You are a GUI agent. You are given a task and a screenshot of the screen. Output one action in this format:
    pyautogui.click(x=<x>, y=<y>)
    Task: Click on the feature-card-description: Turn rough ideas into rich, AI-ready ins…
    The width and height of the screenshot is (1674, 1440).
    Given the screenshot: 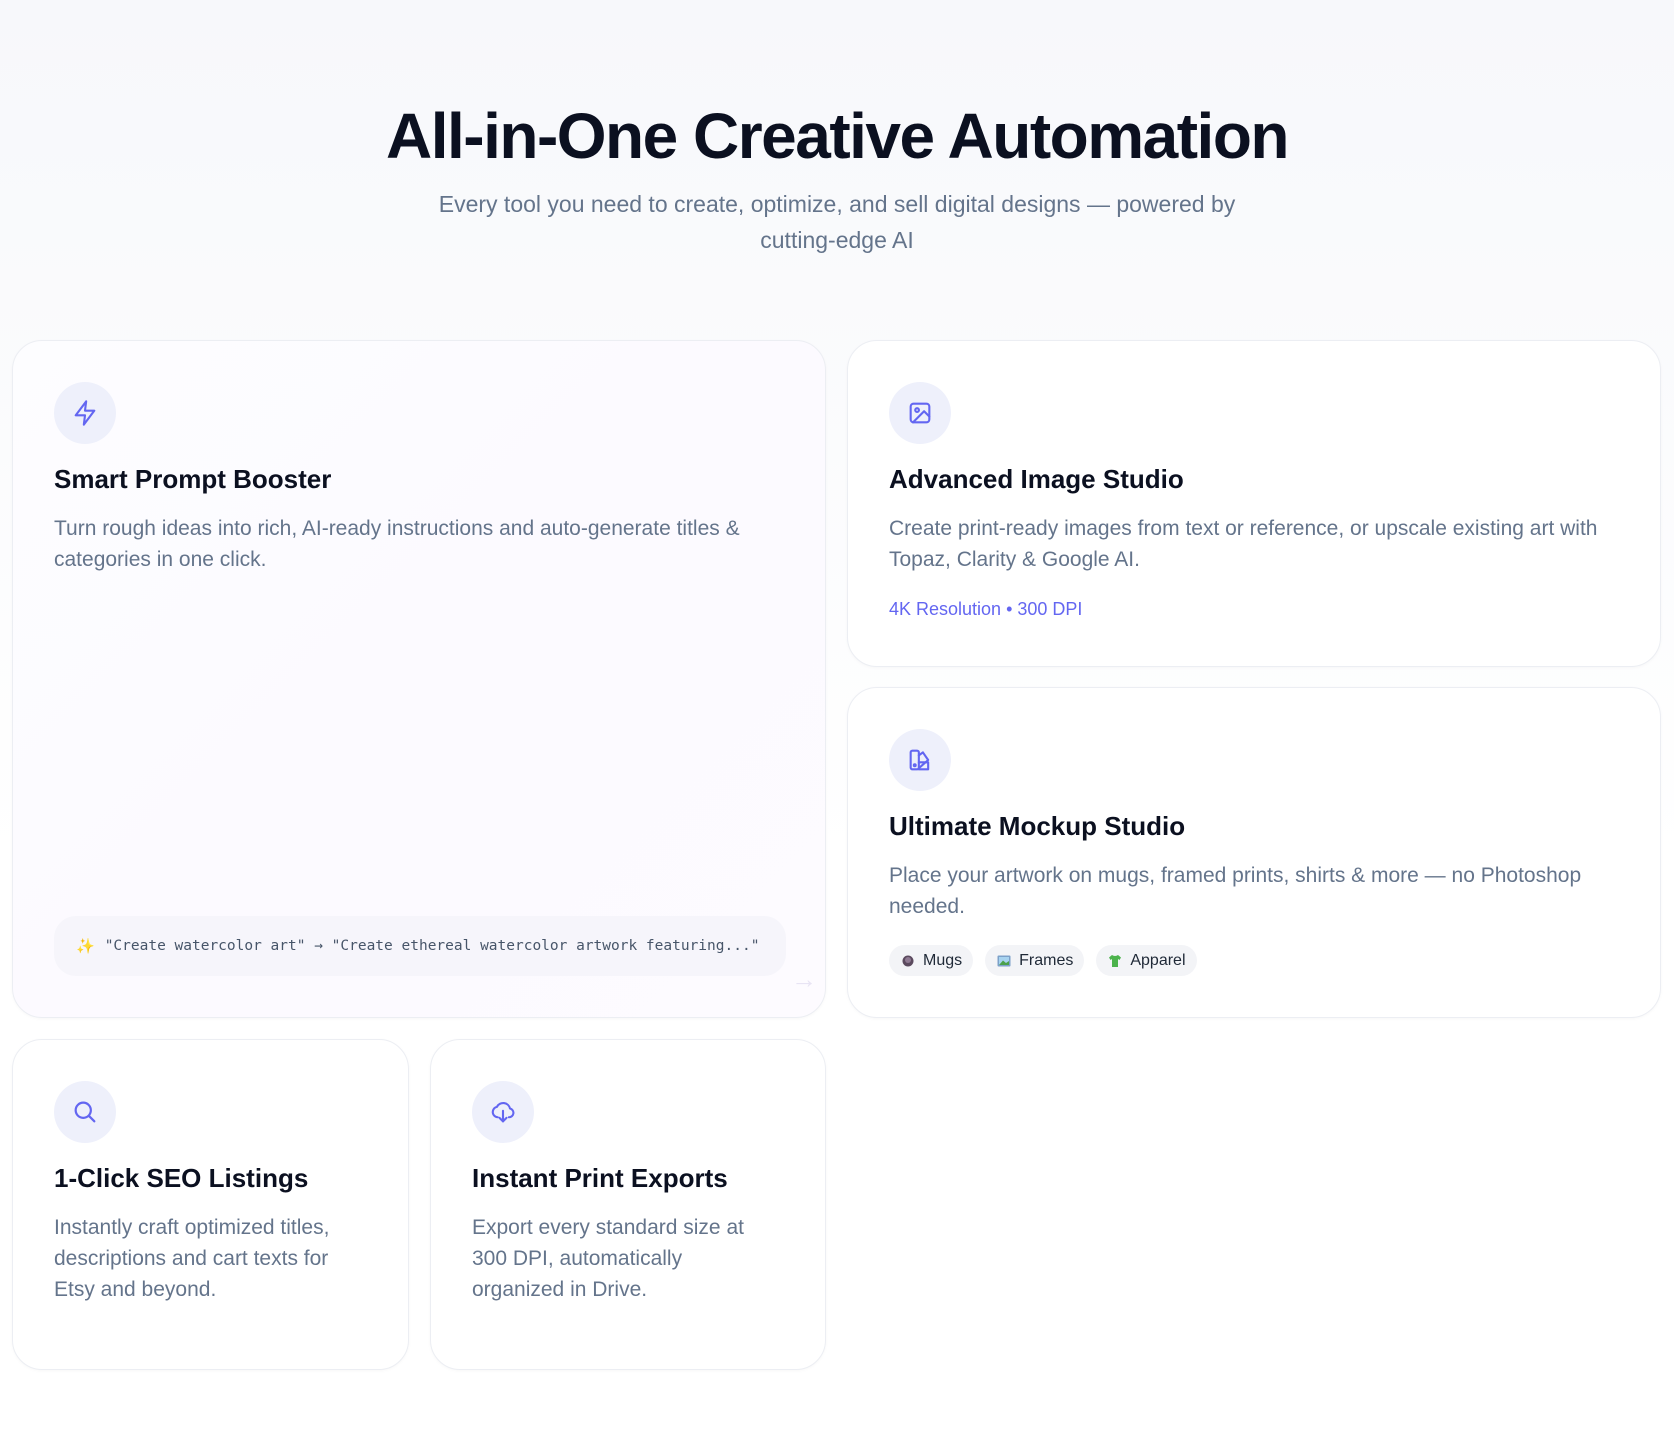 What is the action you would take?
    pyautogui.click(x=397, y=544)
    